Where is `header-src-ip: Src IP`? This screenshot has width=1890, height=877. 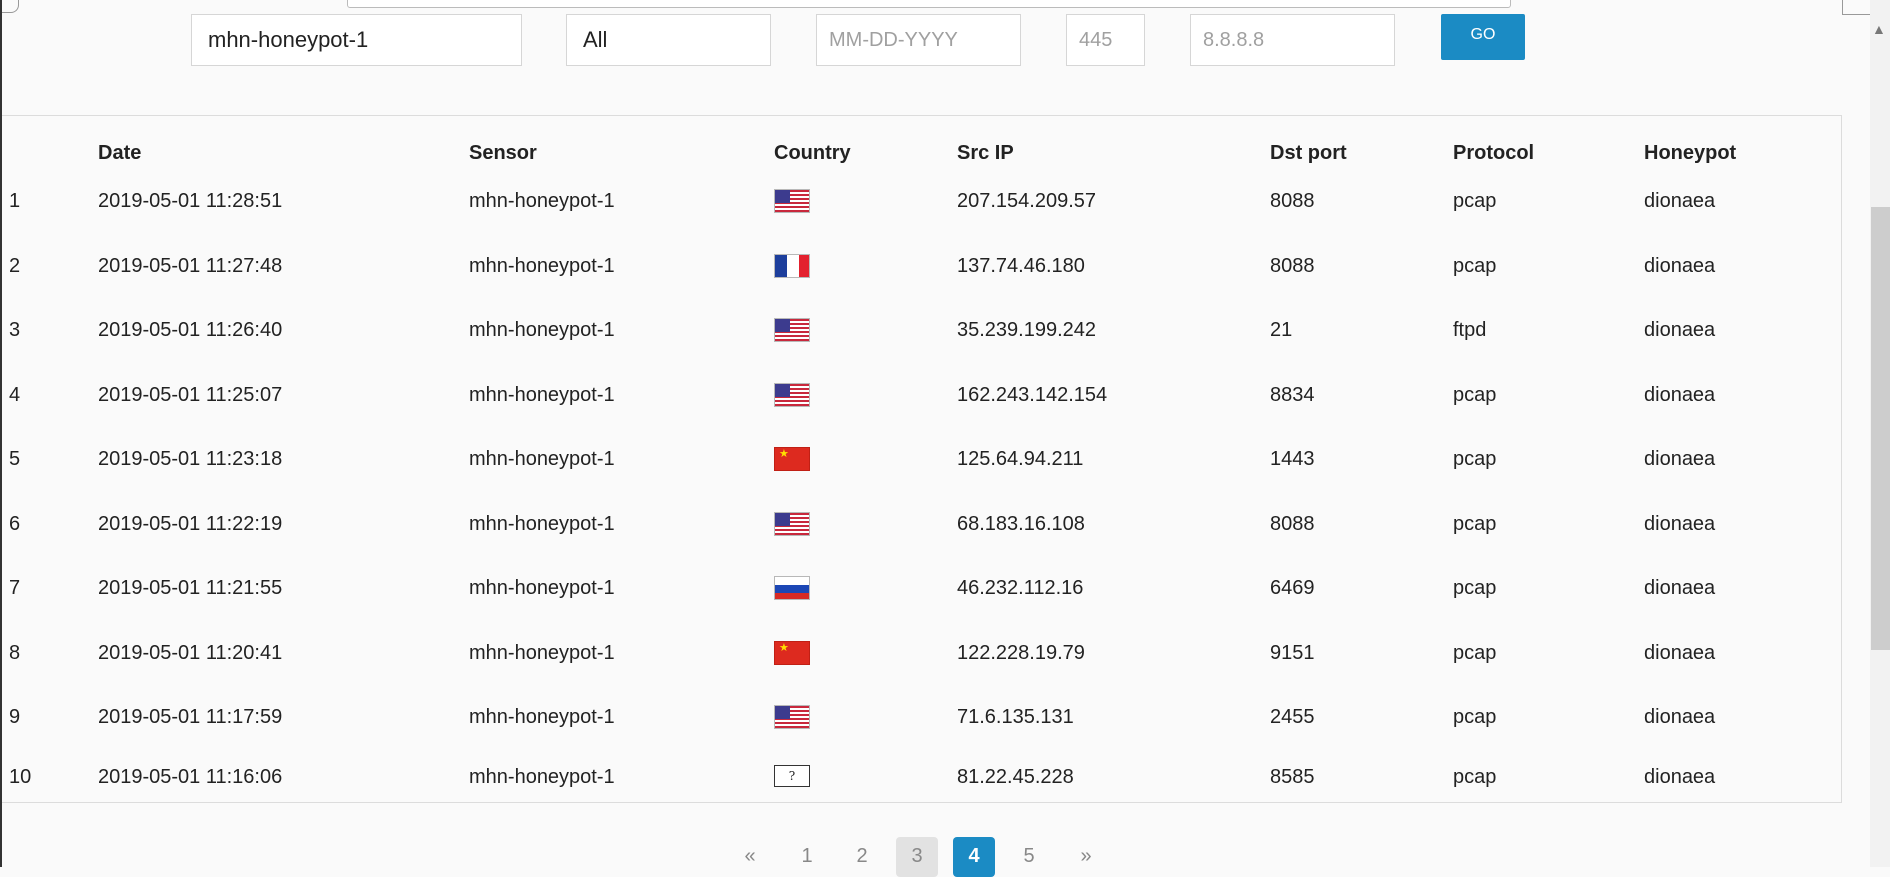
header-src-ip: Src IP is located at coordinates (985, 153).